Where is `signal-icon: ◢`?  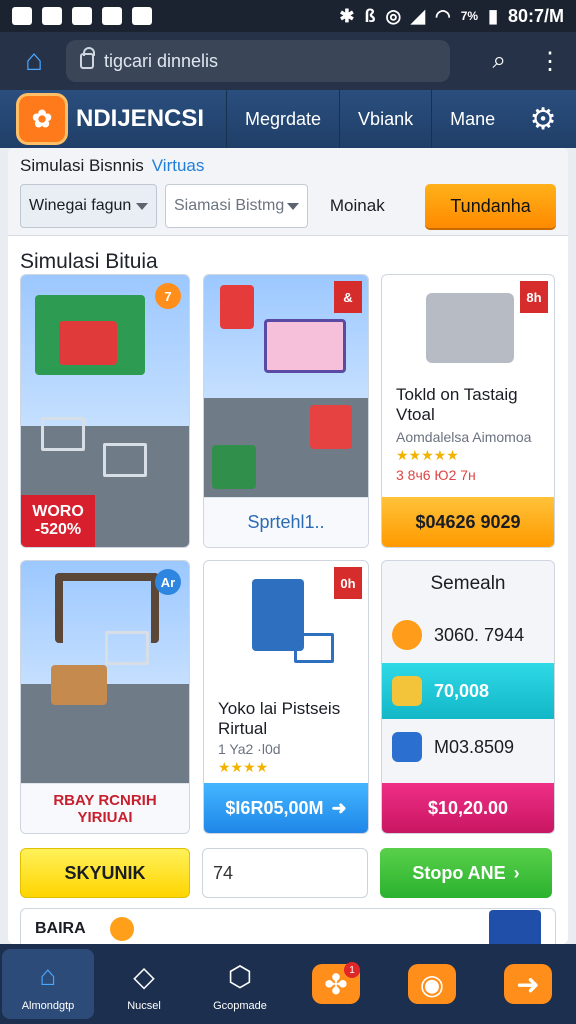 signal-icon: ◢ is located at coordinates (418, 15).